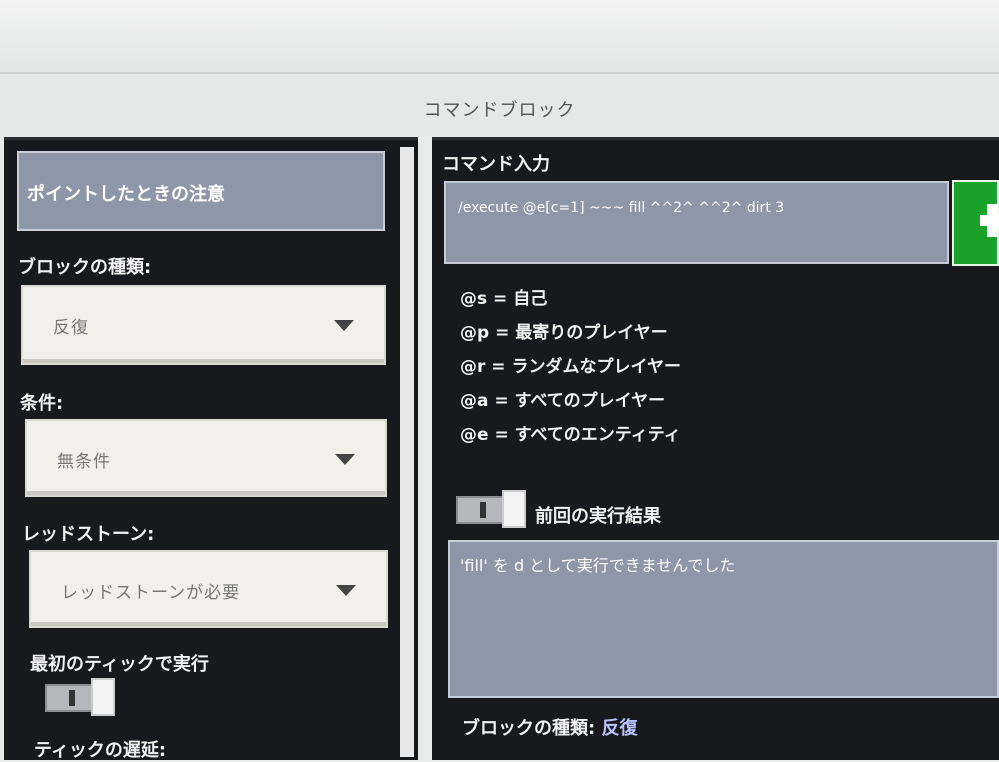 The height and width of the screenshot is (762, 999). I want to click on redstone-value: レッドストーンが必要, so click(151, 593).